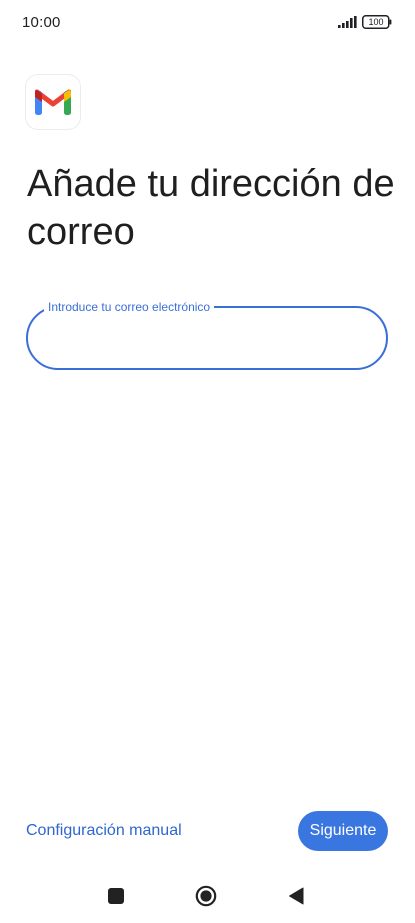 This screenshot has width=415, height=923. Describe the element at coordinates (104, 831) in the screenshot. I see `manual-setup-link: Configuración manual` at that location.